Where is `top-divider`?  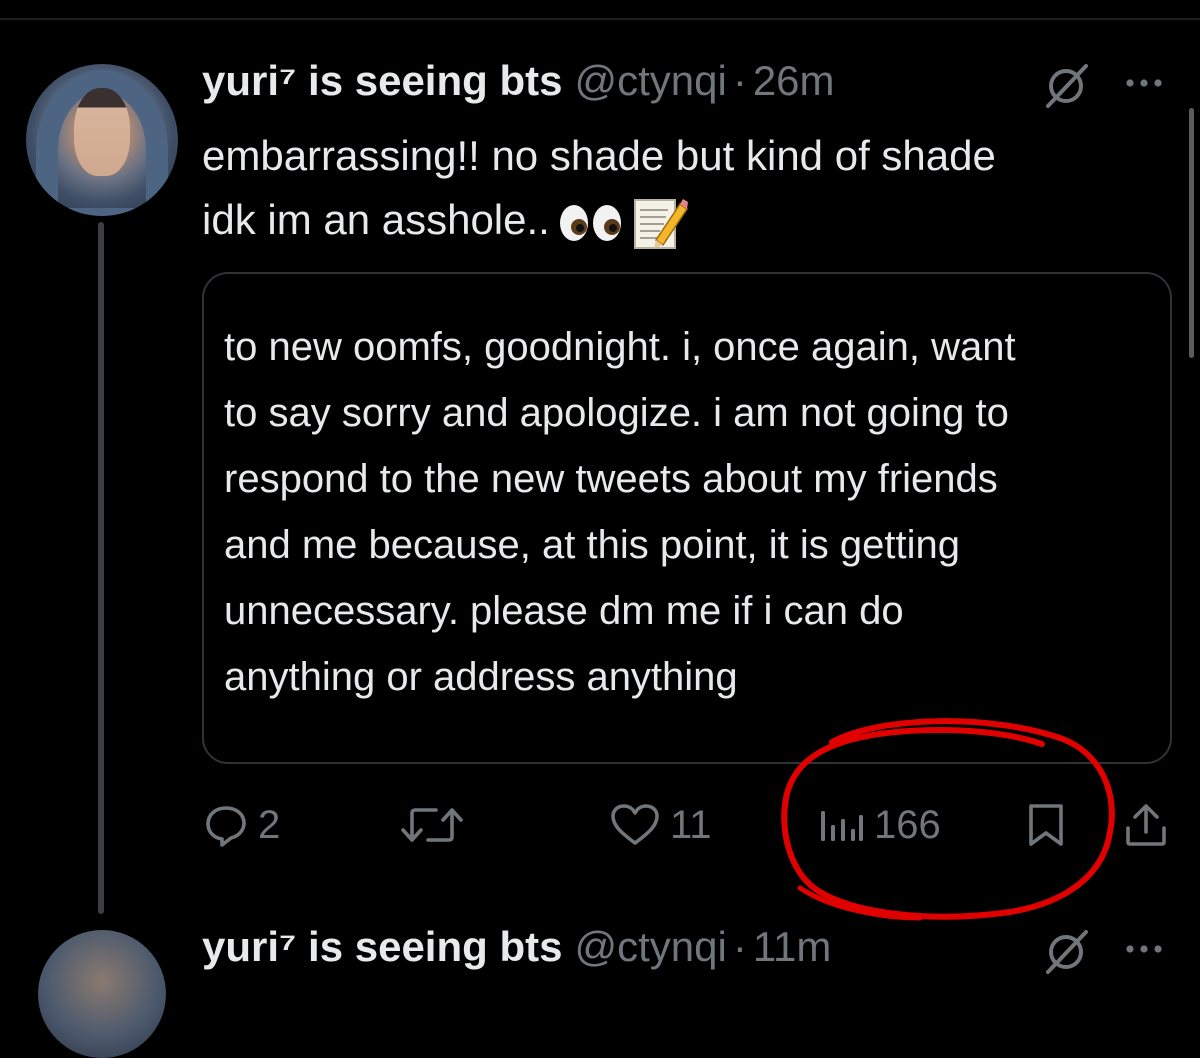
top-divider is located at coordinates (600, 19).